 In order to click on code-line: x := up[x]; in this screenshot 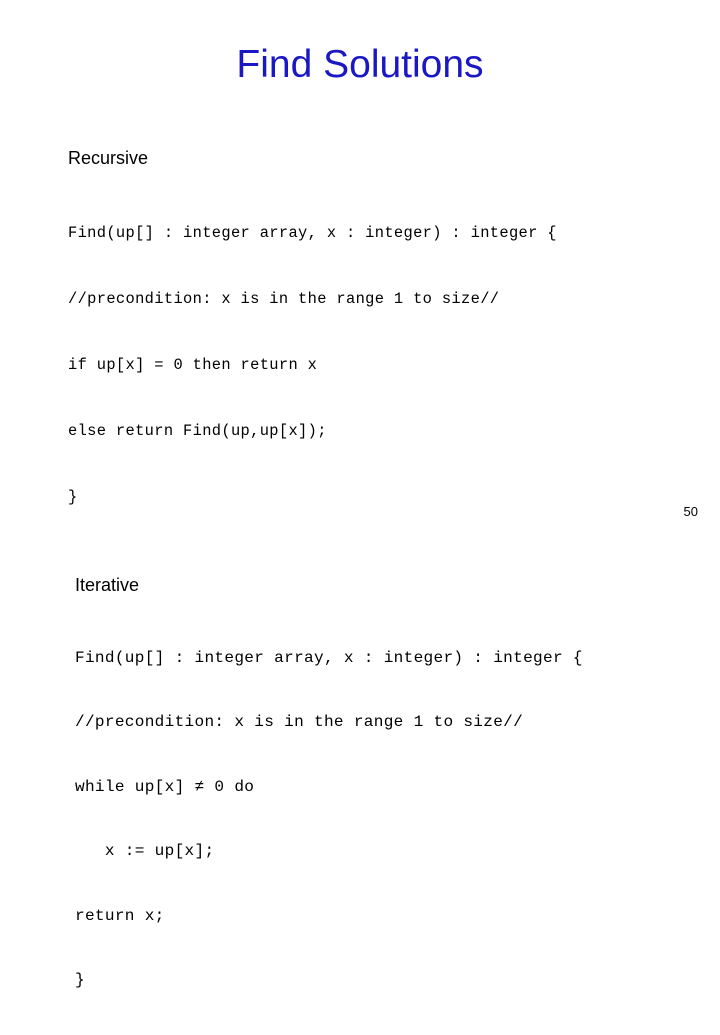, I will do `click(145, 851)`.